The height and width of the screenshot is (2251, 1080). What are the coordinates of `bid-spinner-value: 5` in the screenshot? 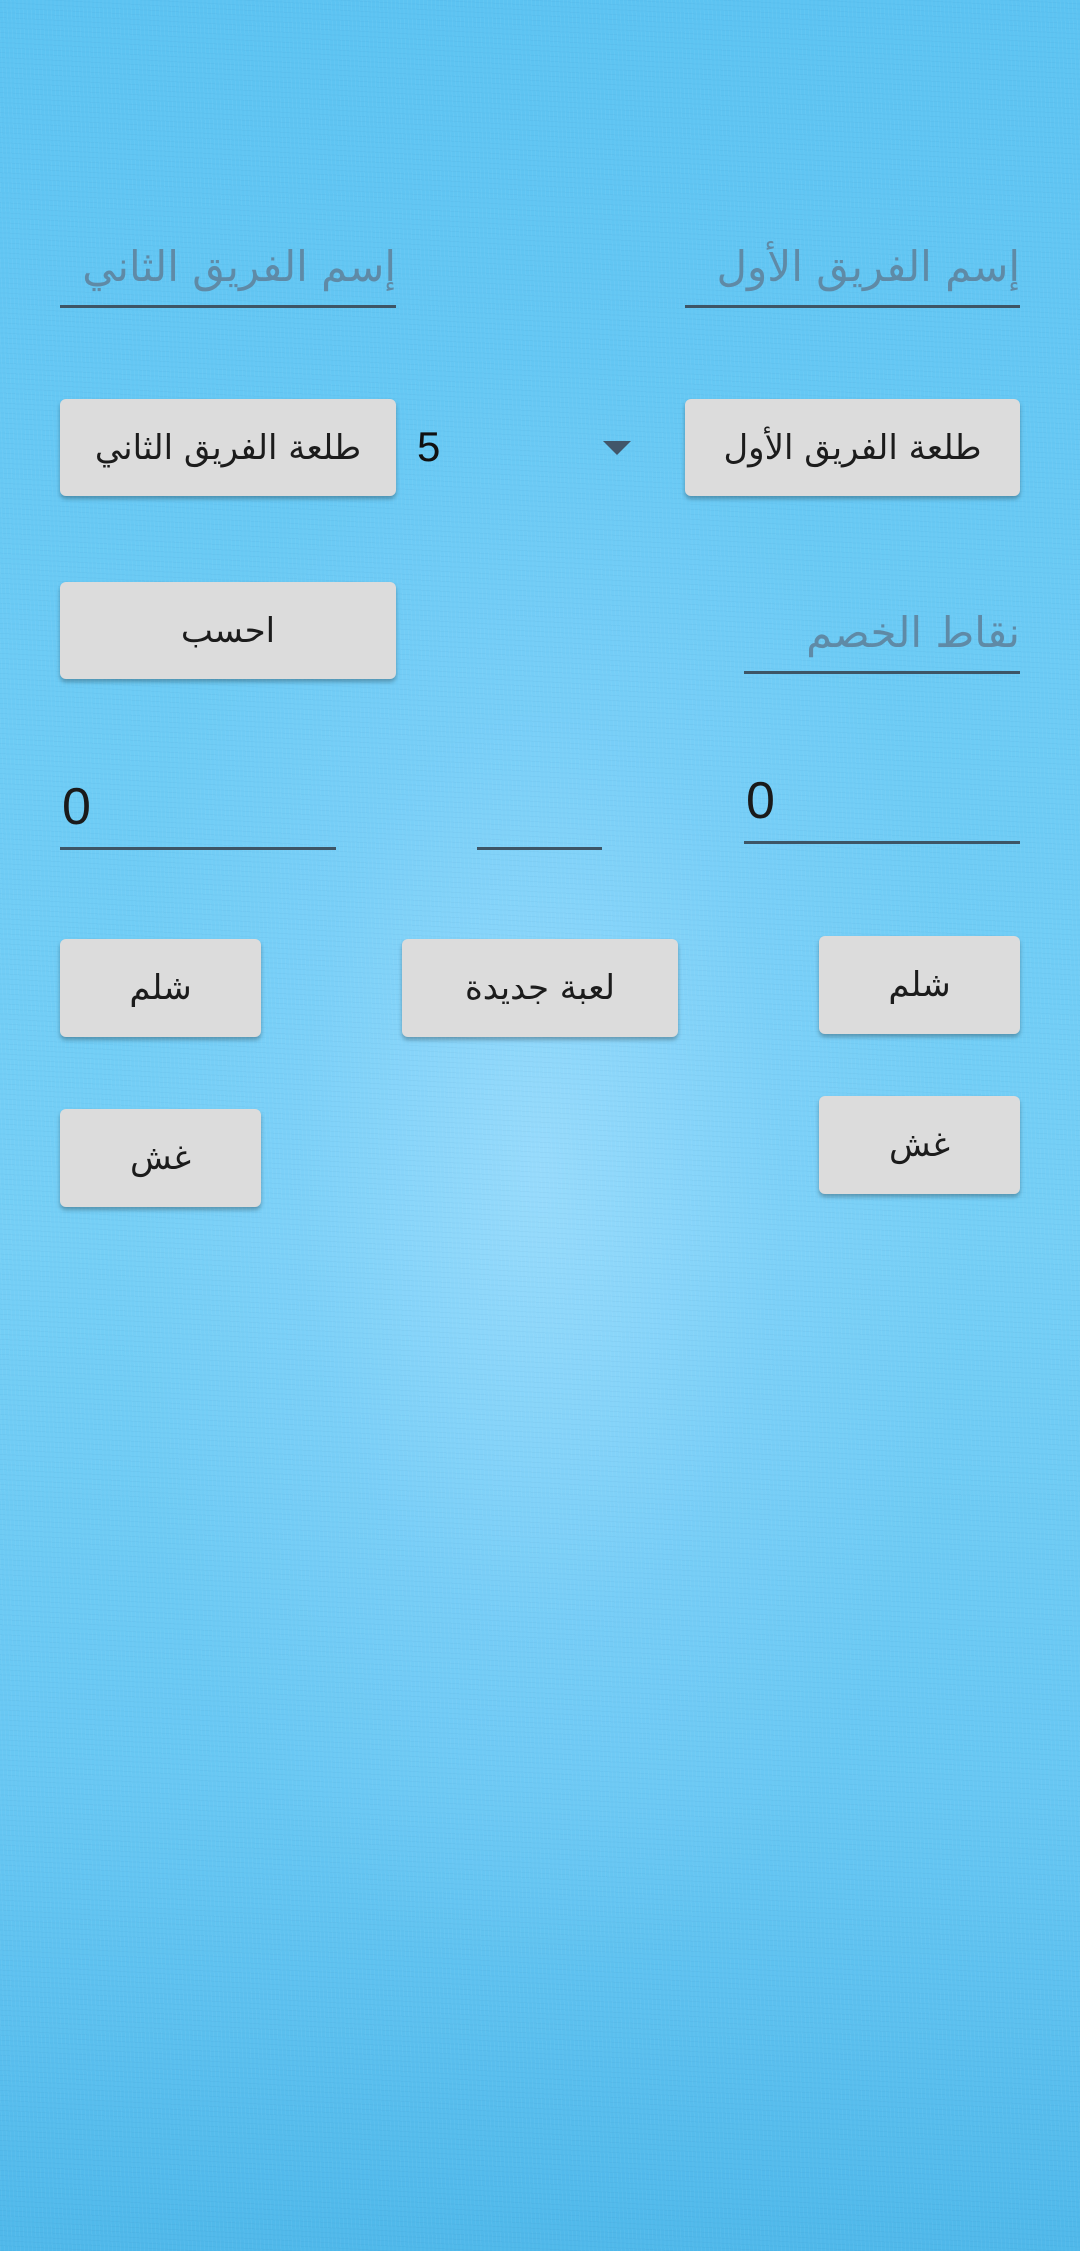 It's located at (429, 446).